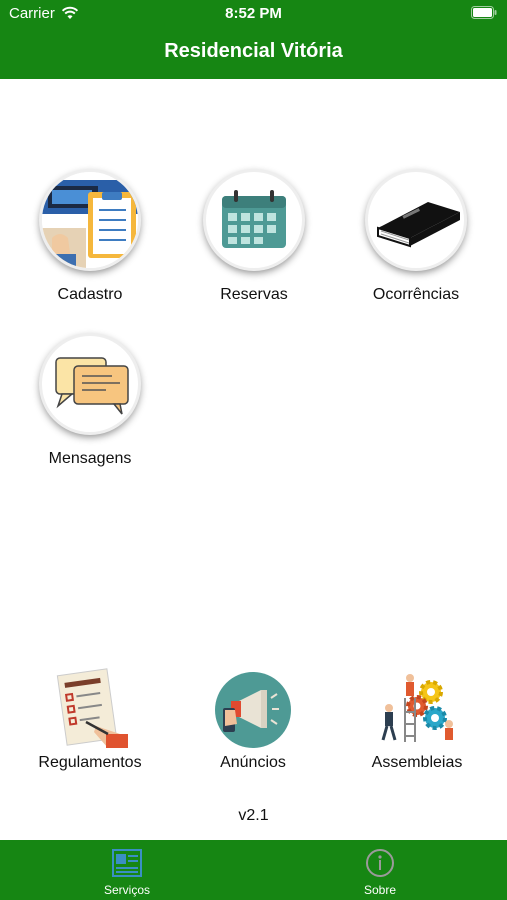 This screenshot has height=900, width=507. What do you see at coordinates (90, 384) in the screenshot?
I see `chat-bubbles-icon` at bounding box center [90, 384].